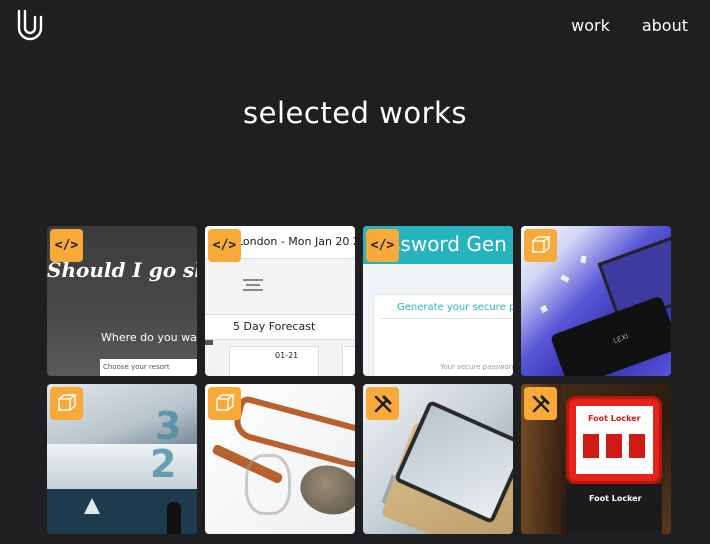 This screenshot has width=710, height=544. What do you see at coordinates (174, 518) in the screenshot?
I see `person-shape` at bounding box center [174, 518].